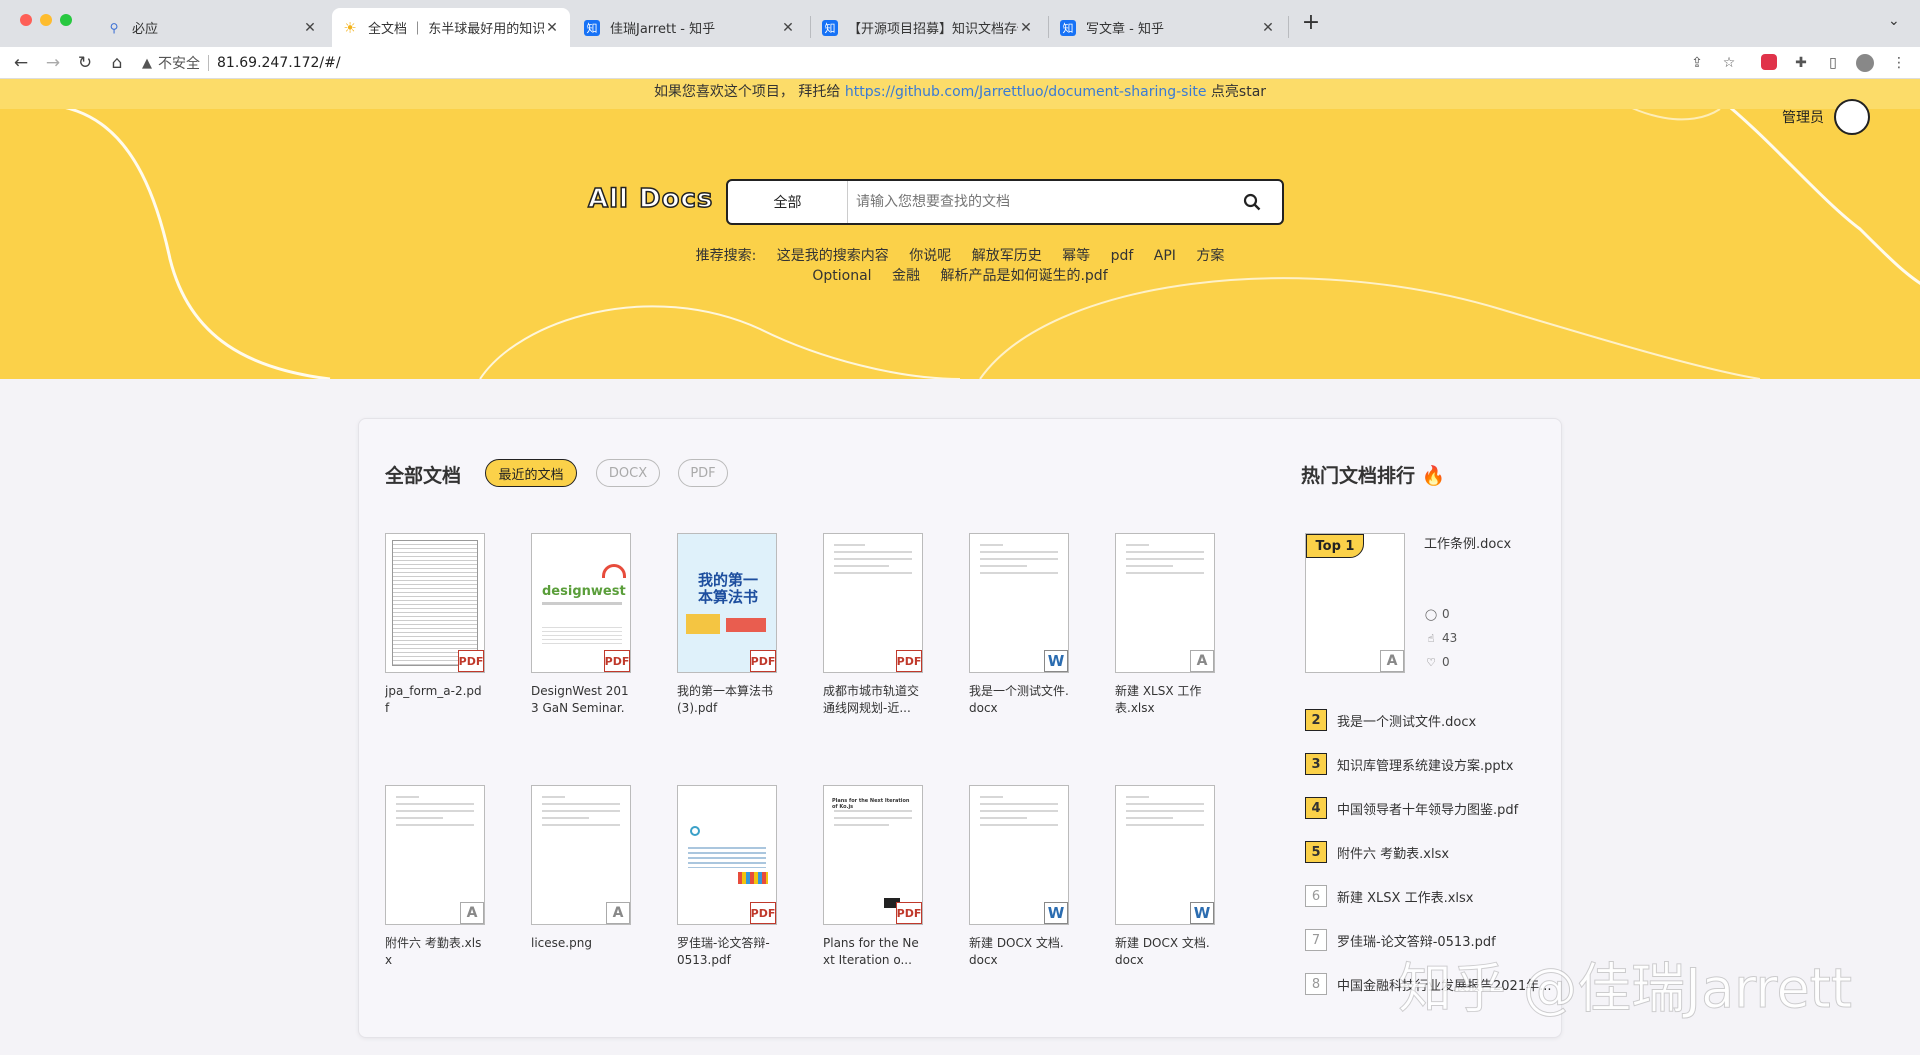 Image resolution: width=1920 pixels, height=1055 pixels. I want to click on document-item: 我的第一本算法书 PDF 我的第一本算法书(3).pdf, so click(727, 625).